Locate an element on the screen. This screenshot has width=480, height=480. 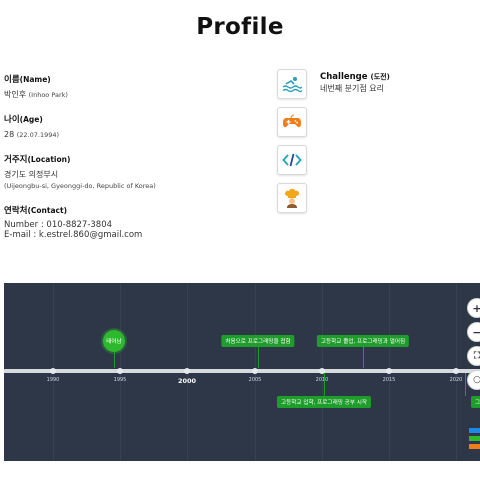
tick-label-1990: 1990 is located at coordinates (53, 380).